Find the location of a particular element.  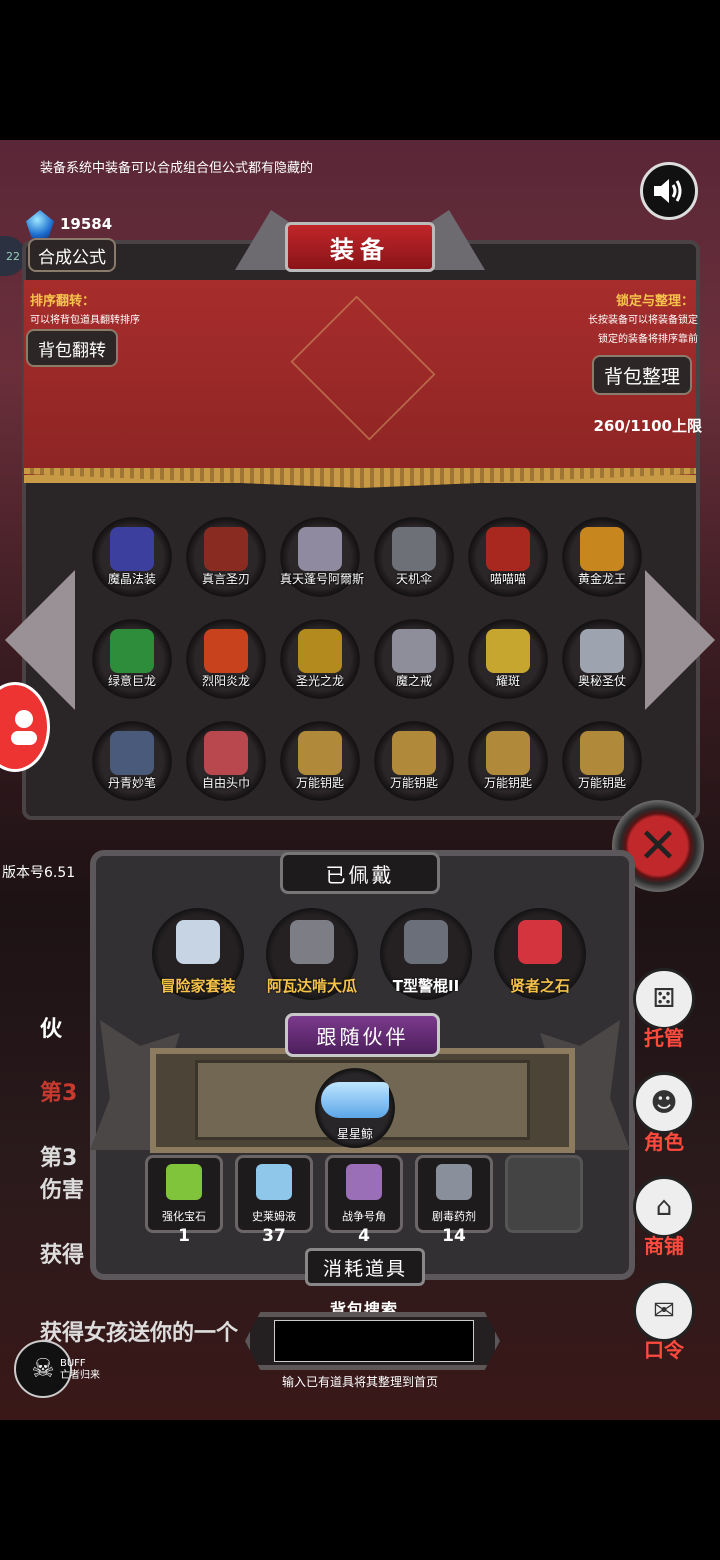

equipped-slot: 贤者之石 is located at coordinates (540, 954).